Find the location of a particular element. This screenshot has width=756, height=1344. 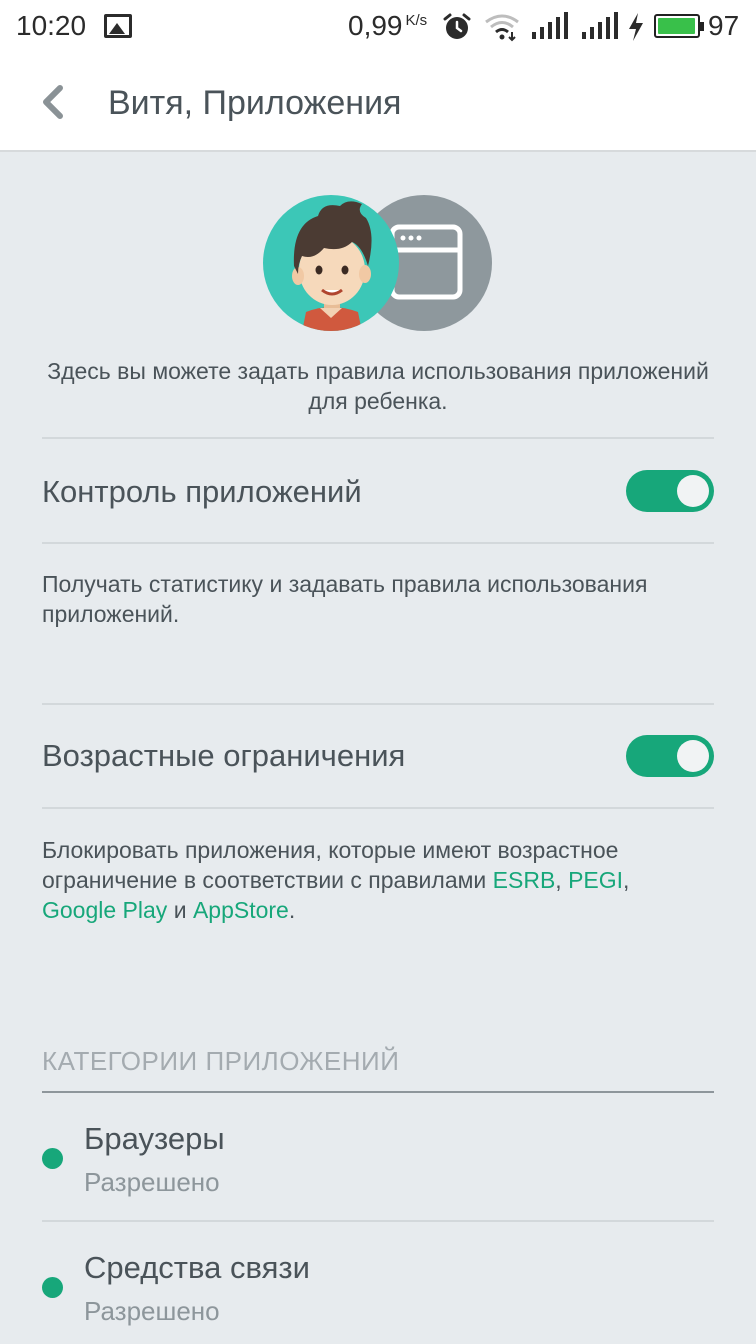

app-bar: Витя, Приложения is located at coordinates (378, 103).